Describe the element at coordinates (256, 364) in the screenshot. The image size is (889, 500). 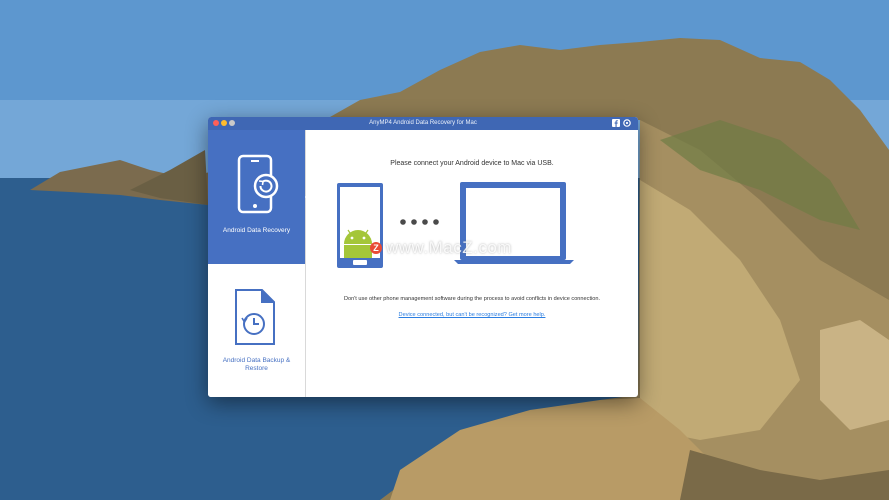
I see `sidebar-item-label: Android Data Backup & Restore` at that location.